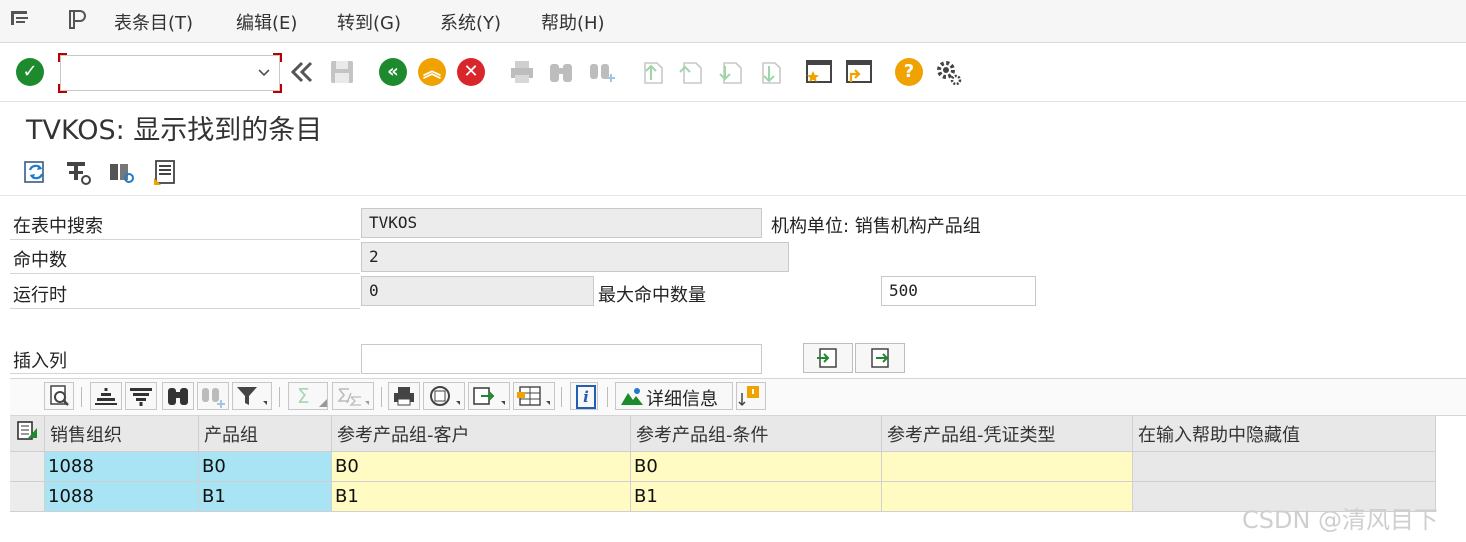  What do you see at coordinates (27, 431) in the screenshot?
I see `select-all-icon` at bounding box center [27, 431].